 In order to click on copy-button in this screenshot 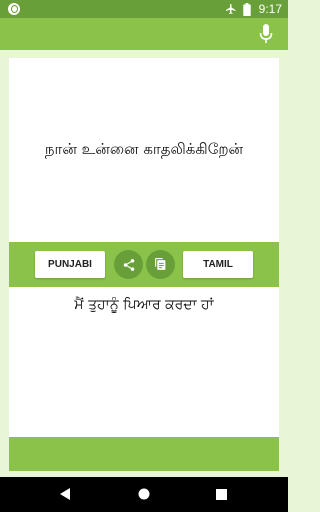, I will do `click(160, 264)`.